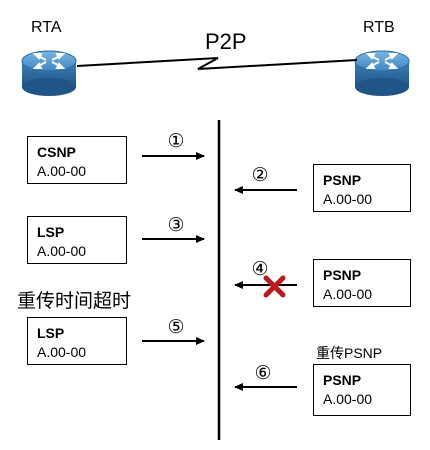 The image size is (430, 450). I want to click on router-rta-icon, so click(49, 73).